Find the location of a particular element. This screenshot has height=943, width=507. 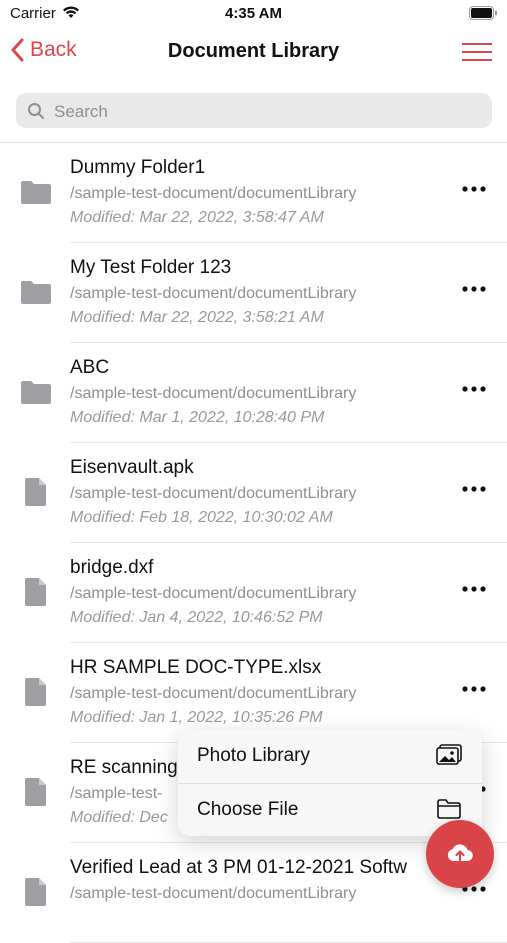

item-modified: Modified: Feb 18, 2022, 10:30:02 AM is located at coordinates (201, 517).